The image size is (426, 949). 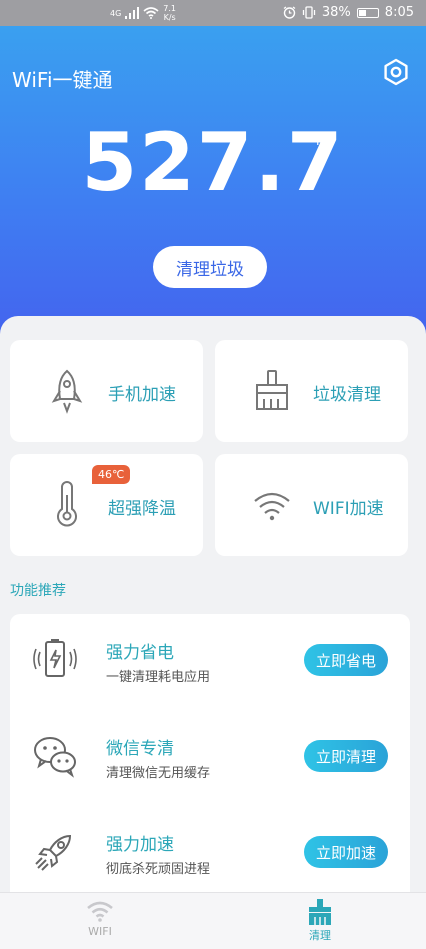 I want to click on clean-junk-button: 清理垃圾, so click(x=210, y=267).